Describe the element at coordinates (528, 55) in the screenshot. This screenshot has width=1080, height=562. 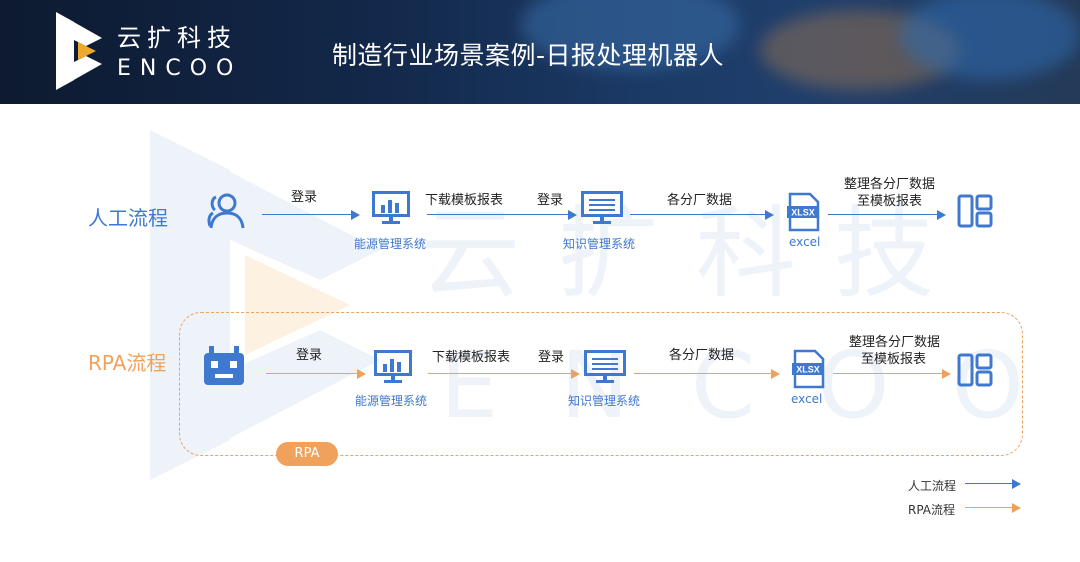
I see `page-title: 制造行业场景案例-日报处理机器人` at that location.